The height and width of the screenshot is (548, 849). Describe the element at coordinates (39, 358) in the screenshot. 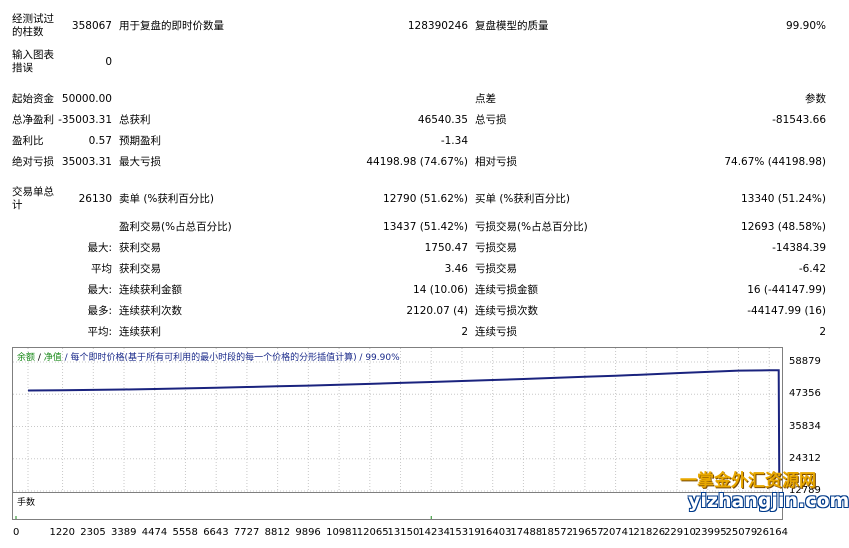

I see `legend-sep: /` at that location.